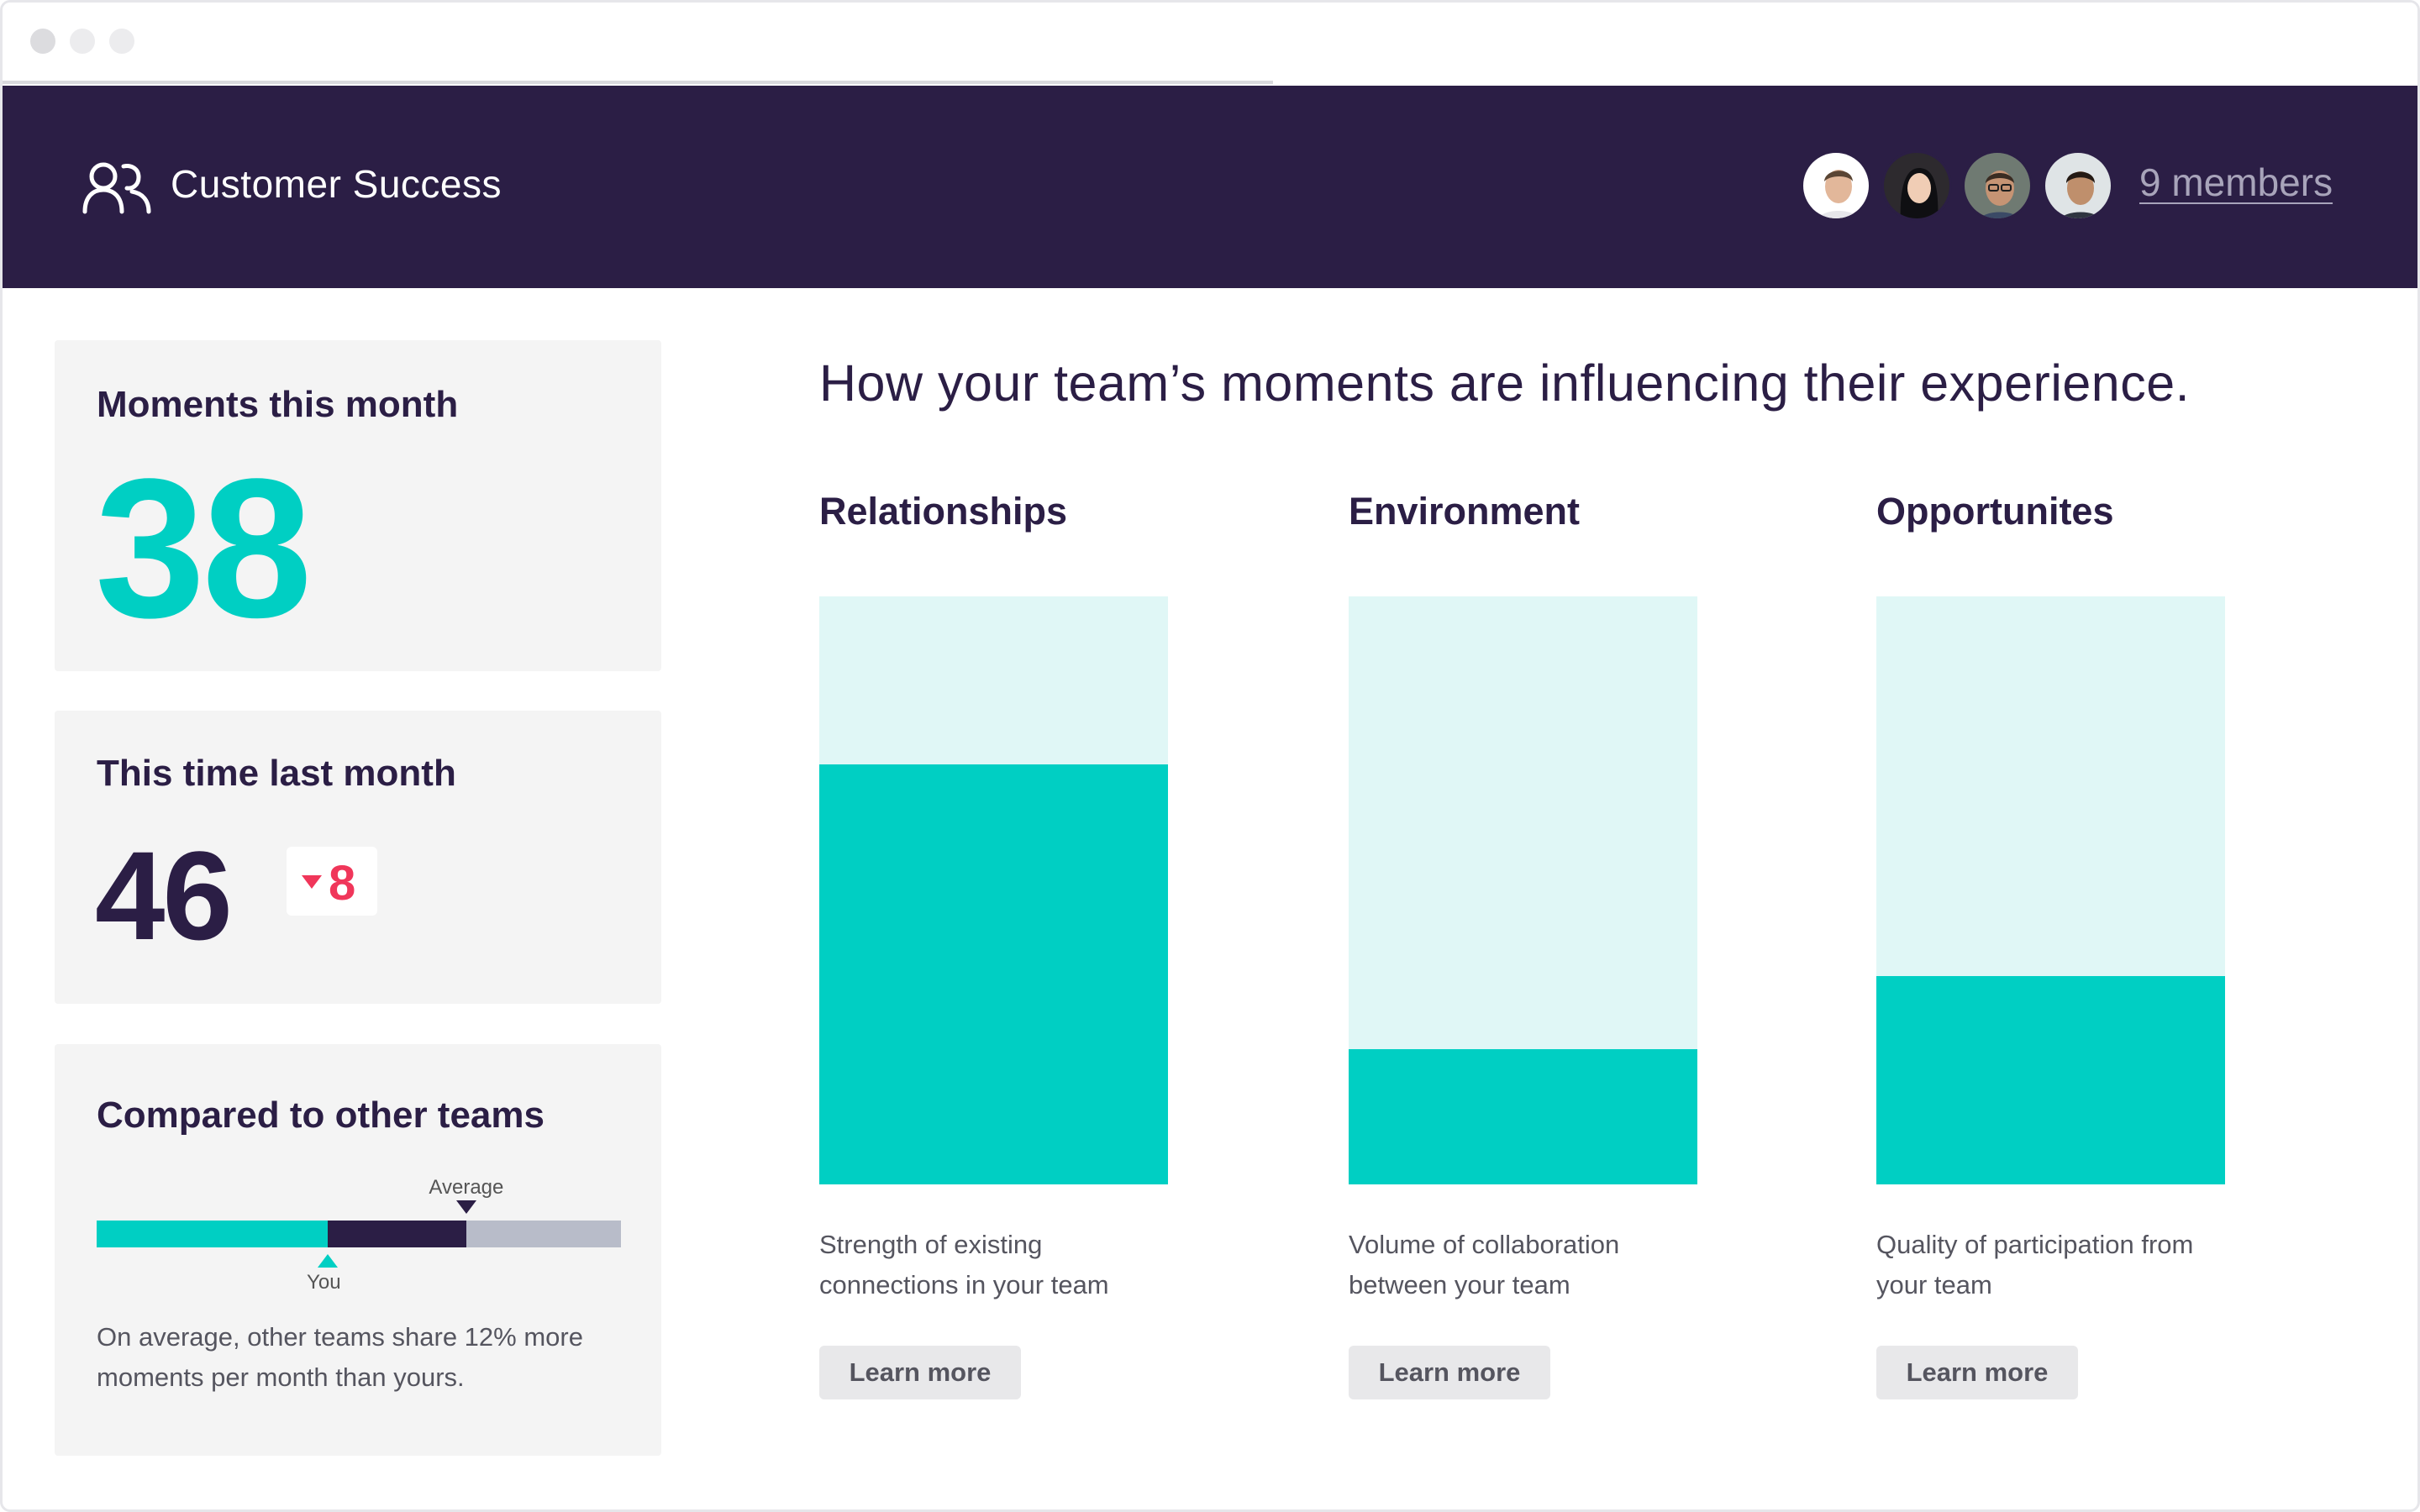  What do you see at coordinates (397, 1234) in the screenshot?
I see `average-gap-segment` at bounding box center [397, 1234].